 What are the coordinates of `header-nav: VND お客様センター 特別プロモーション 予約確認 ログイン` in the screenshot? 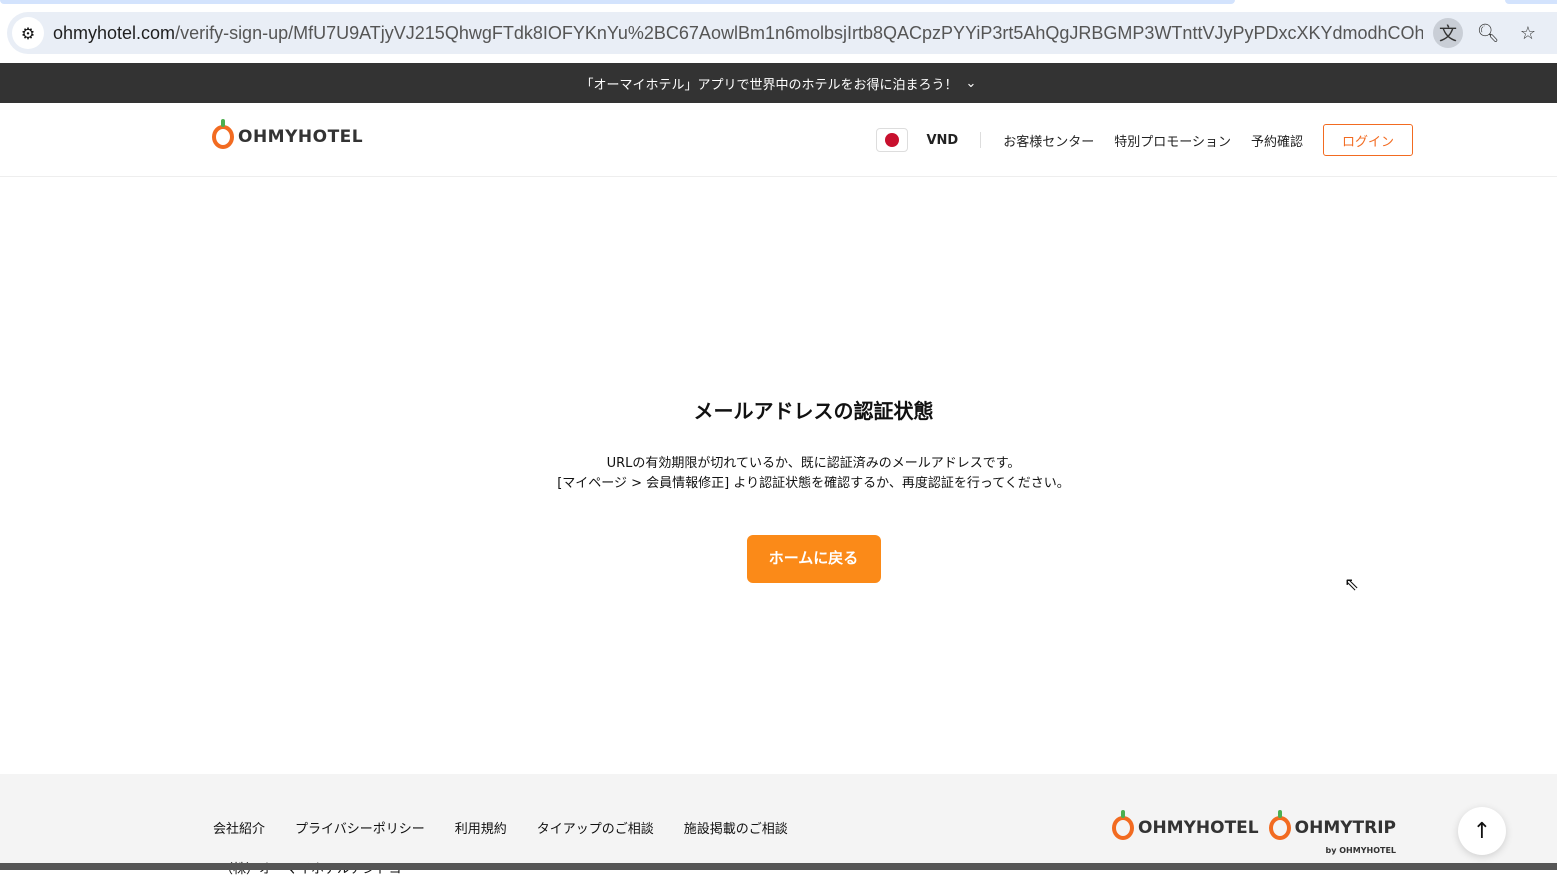 It's located at (1144, 140).